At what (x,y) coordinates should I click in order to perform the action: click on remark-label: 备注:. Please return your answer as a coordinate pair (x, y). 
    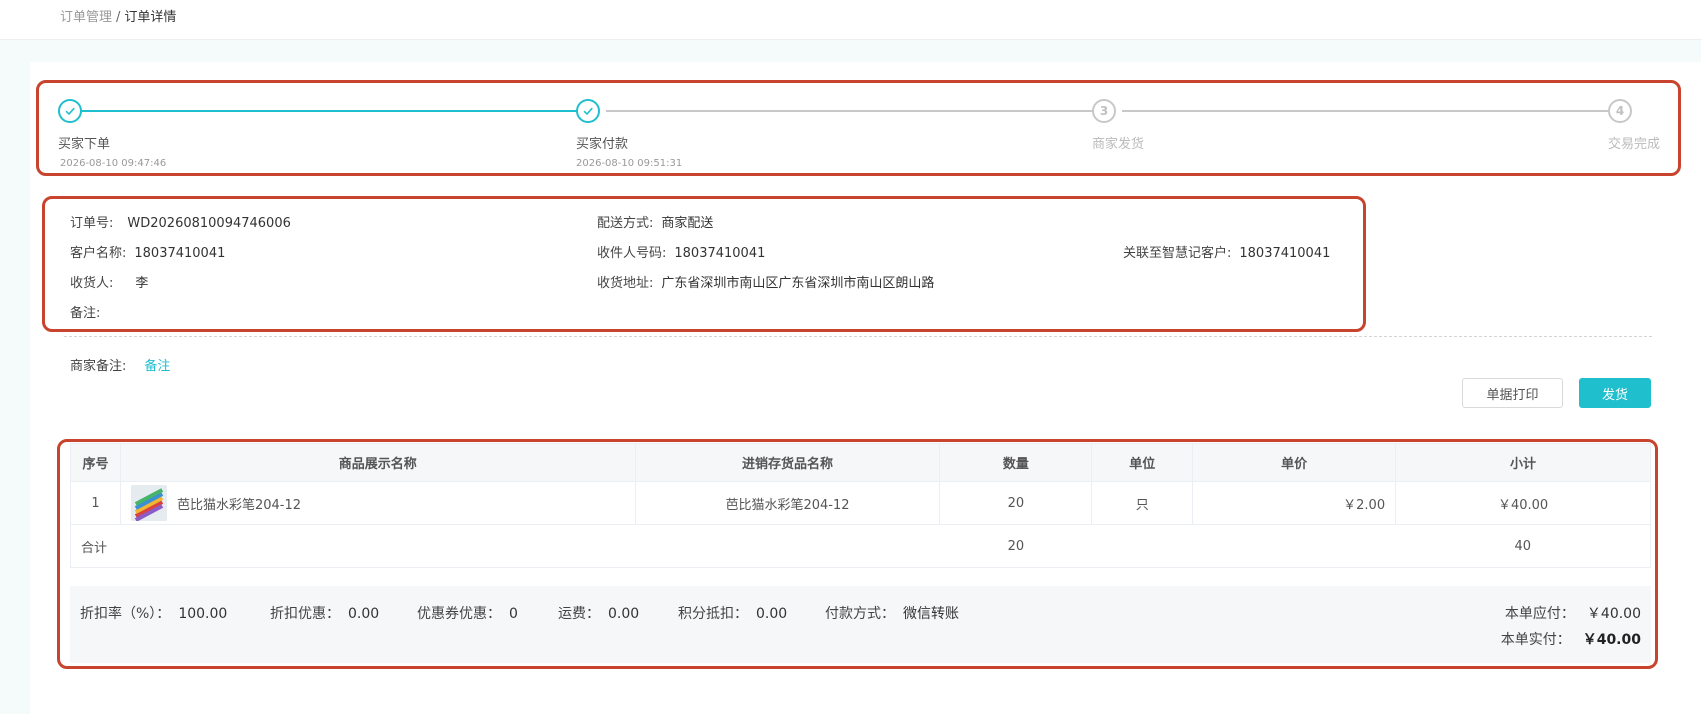
    Looking at the image, I should click on (85, 313).